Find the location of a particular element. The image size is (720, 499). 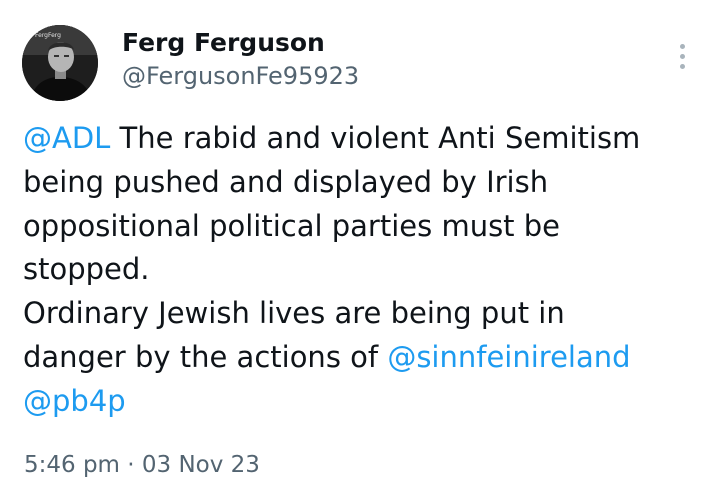

mention-link: @ADL is located at coordinates (66, 138).